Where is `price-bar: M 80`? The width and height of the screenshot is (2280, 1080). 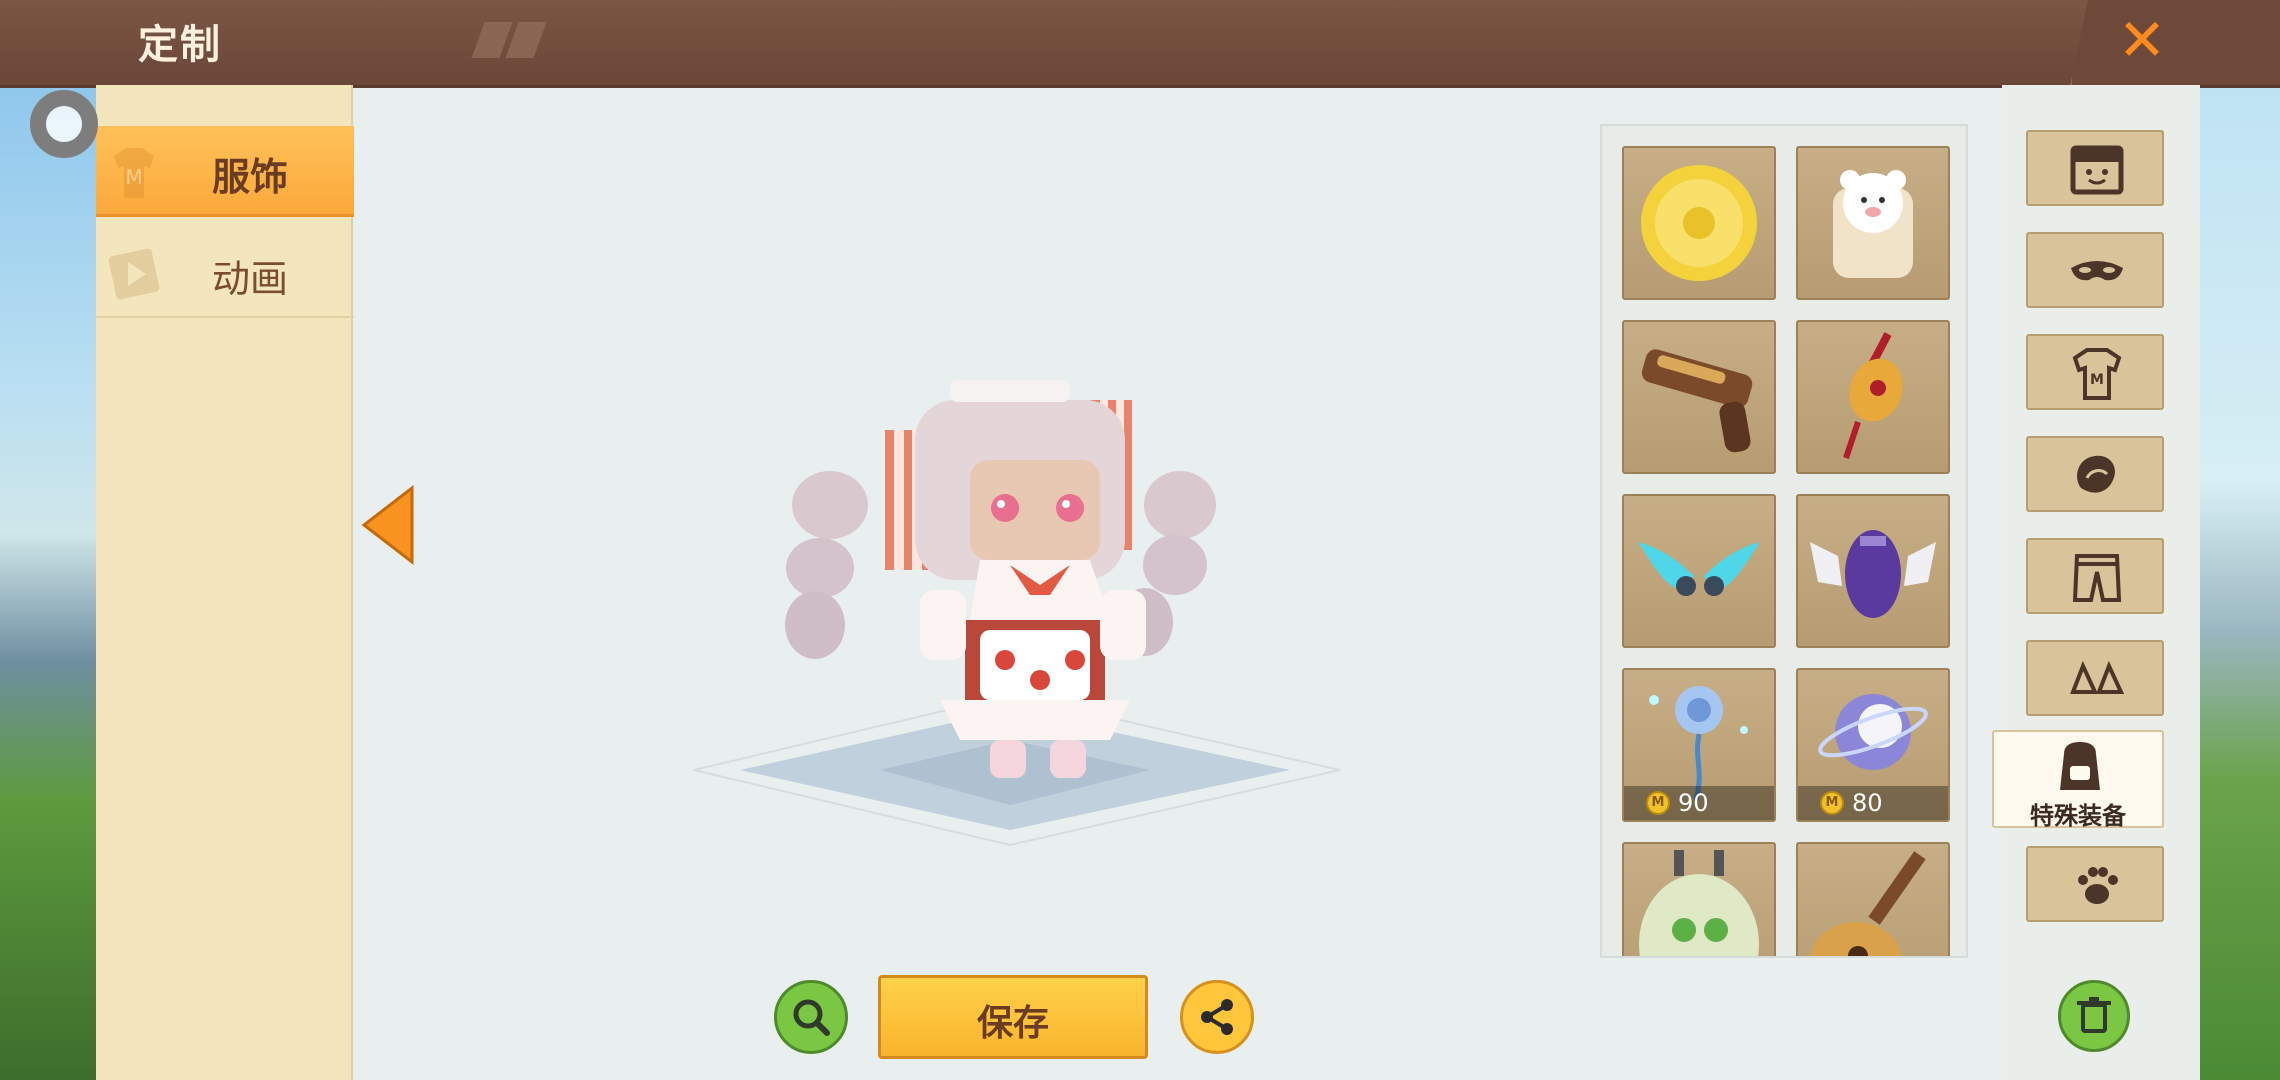
price-bar: M 80 is located at coordinates (1873, 803).